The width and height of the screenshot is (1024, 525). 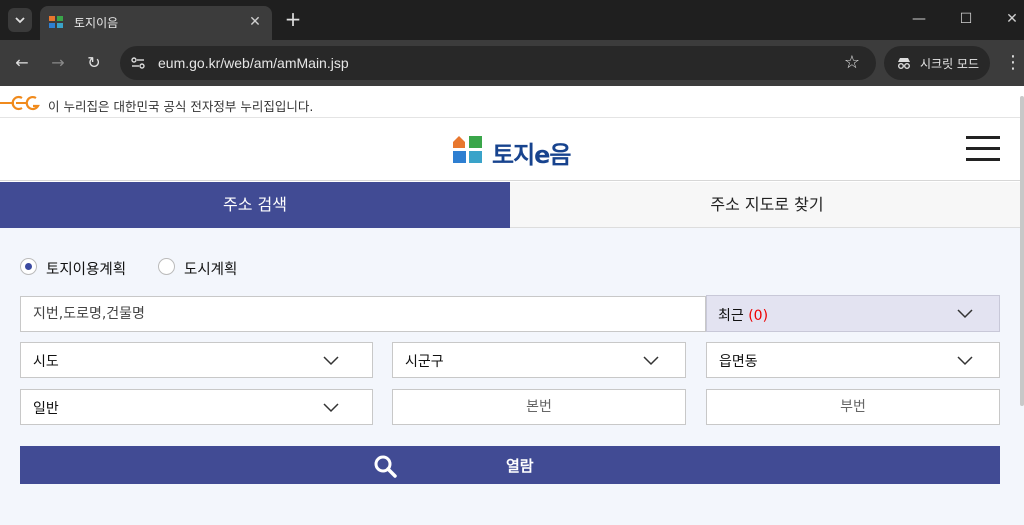 What do you see at coordinates (467, 149) in the screenshot?
I see `eum-logo-mark-icon` at bounding box center [467, 149].